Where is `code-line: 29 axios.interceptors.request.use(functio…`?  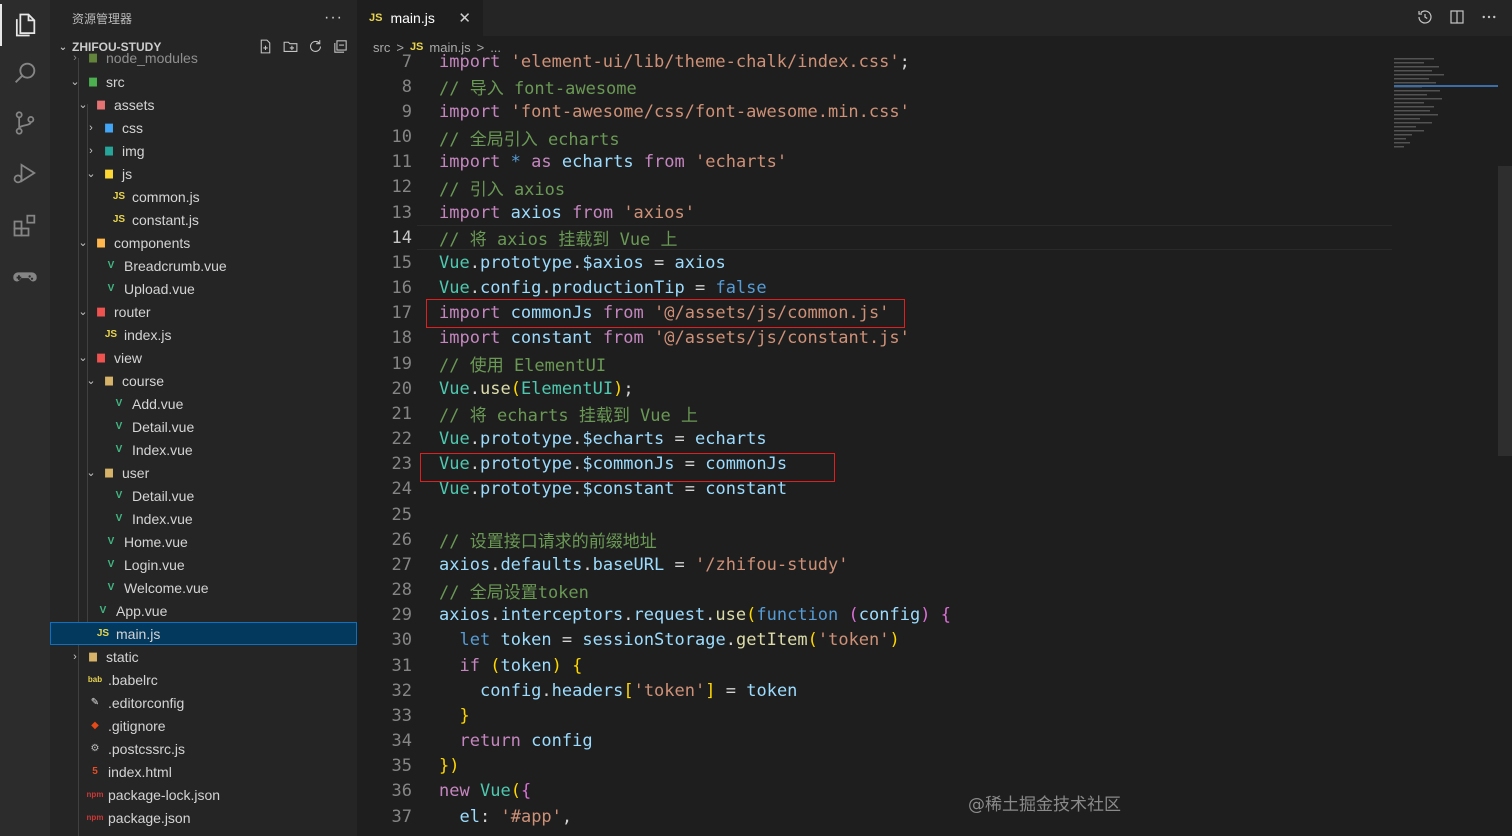 code-line: 29 axios.interceptors.request.use(functio… is located at coordinates (877, 615).